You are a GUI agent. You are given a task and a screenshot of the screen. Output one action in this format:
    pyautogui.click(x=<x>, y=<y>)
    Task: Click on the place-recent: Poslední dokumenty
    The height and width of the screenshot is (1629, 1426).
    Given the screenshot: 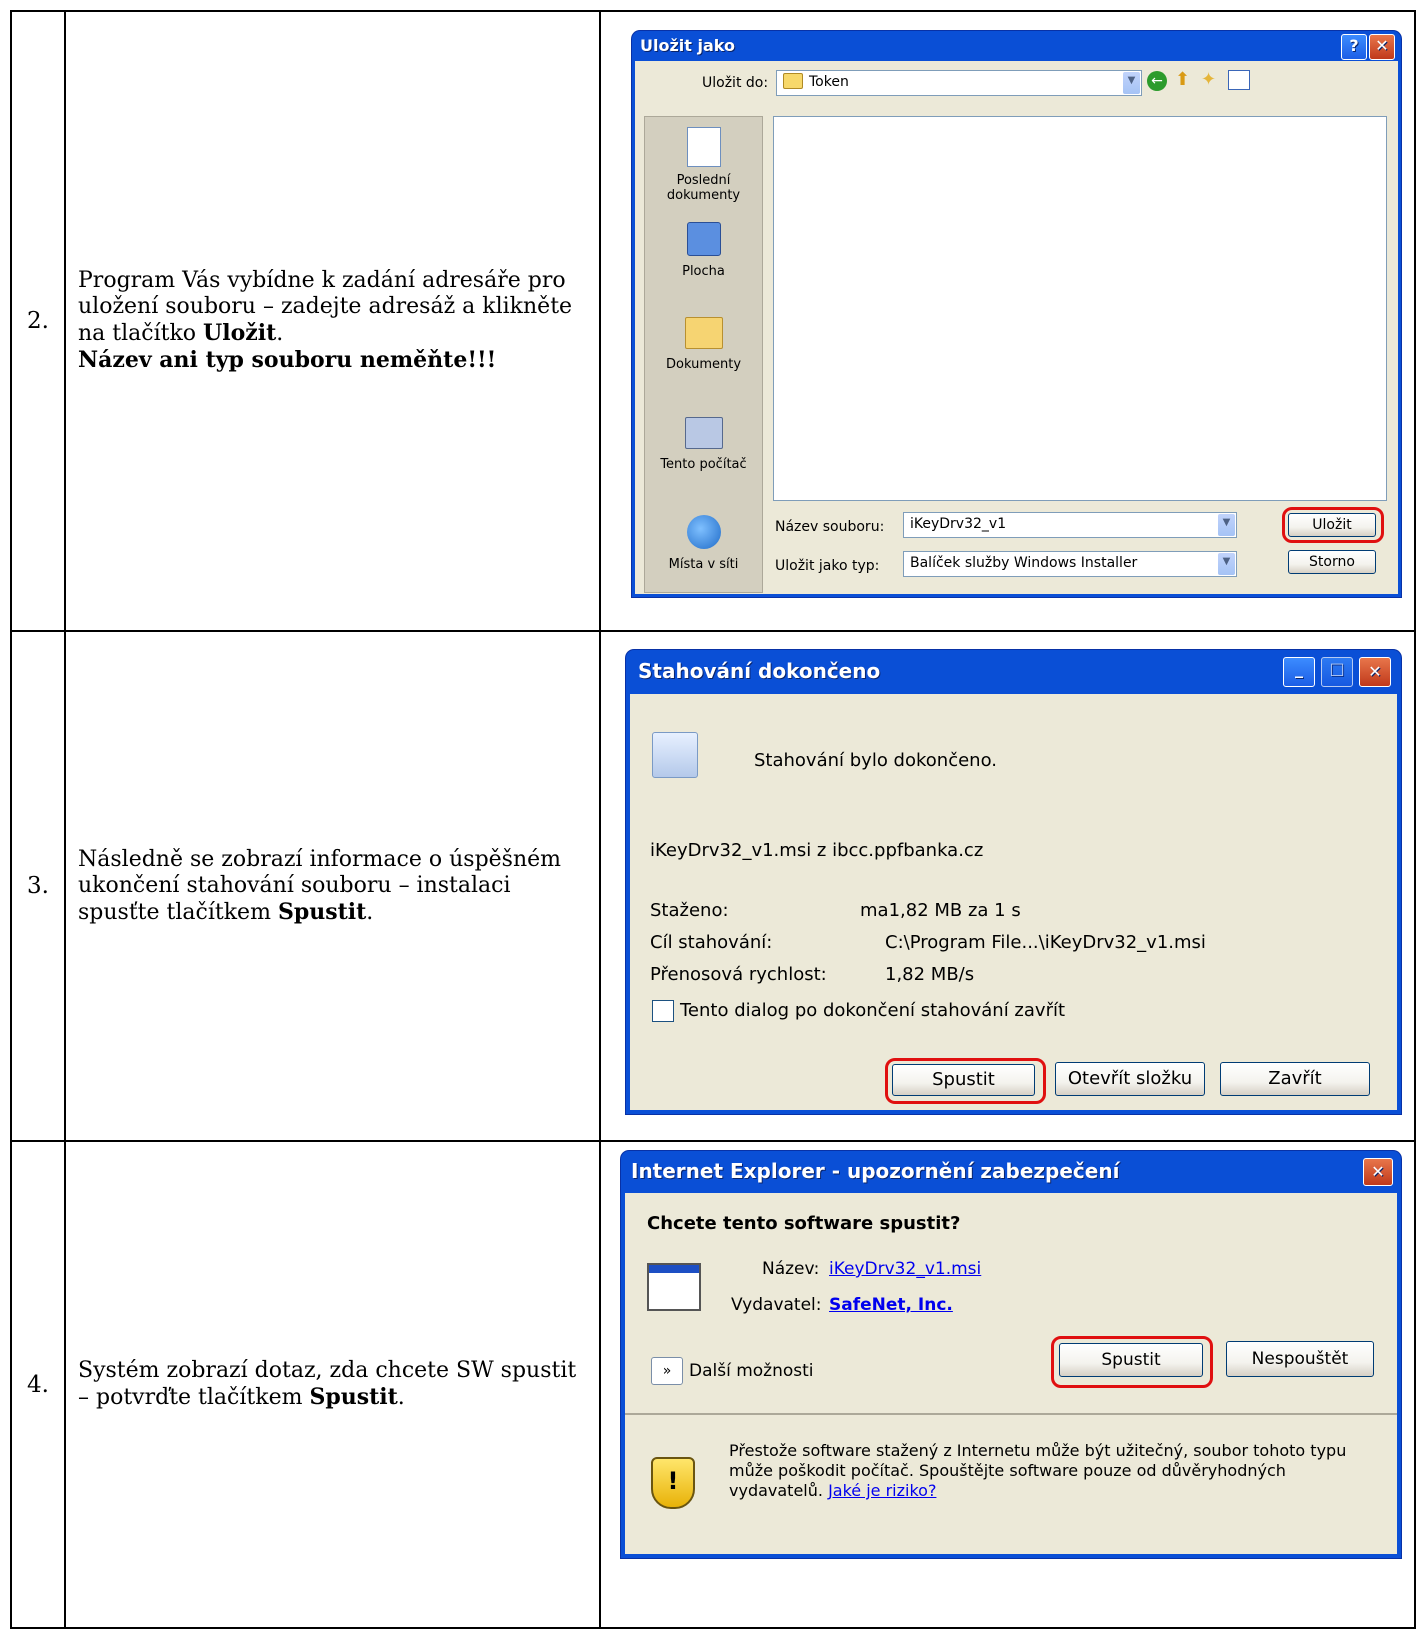 What is the action you would take?
    pyautogui.click(x=703, y=165)
    